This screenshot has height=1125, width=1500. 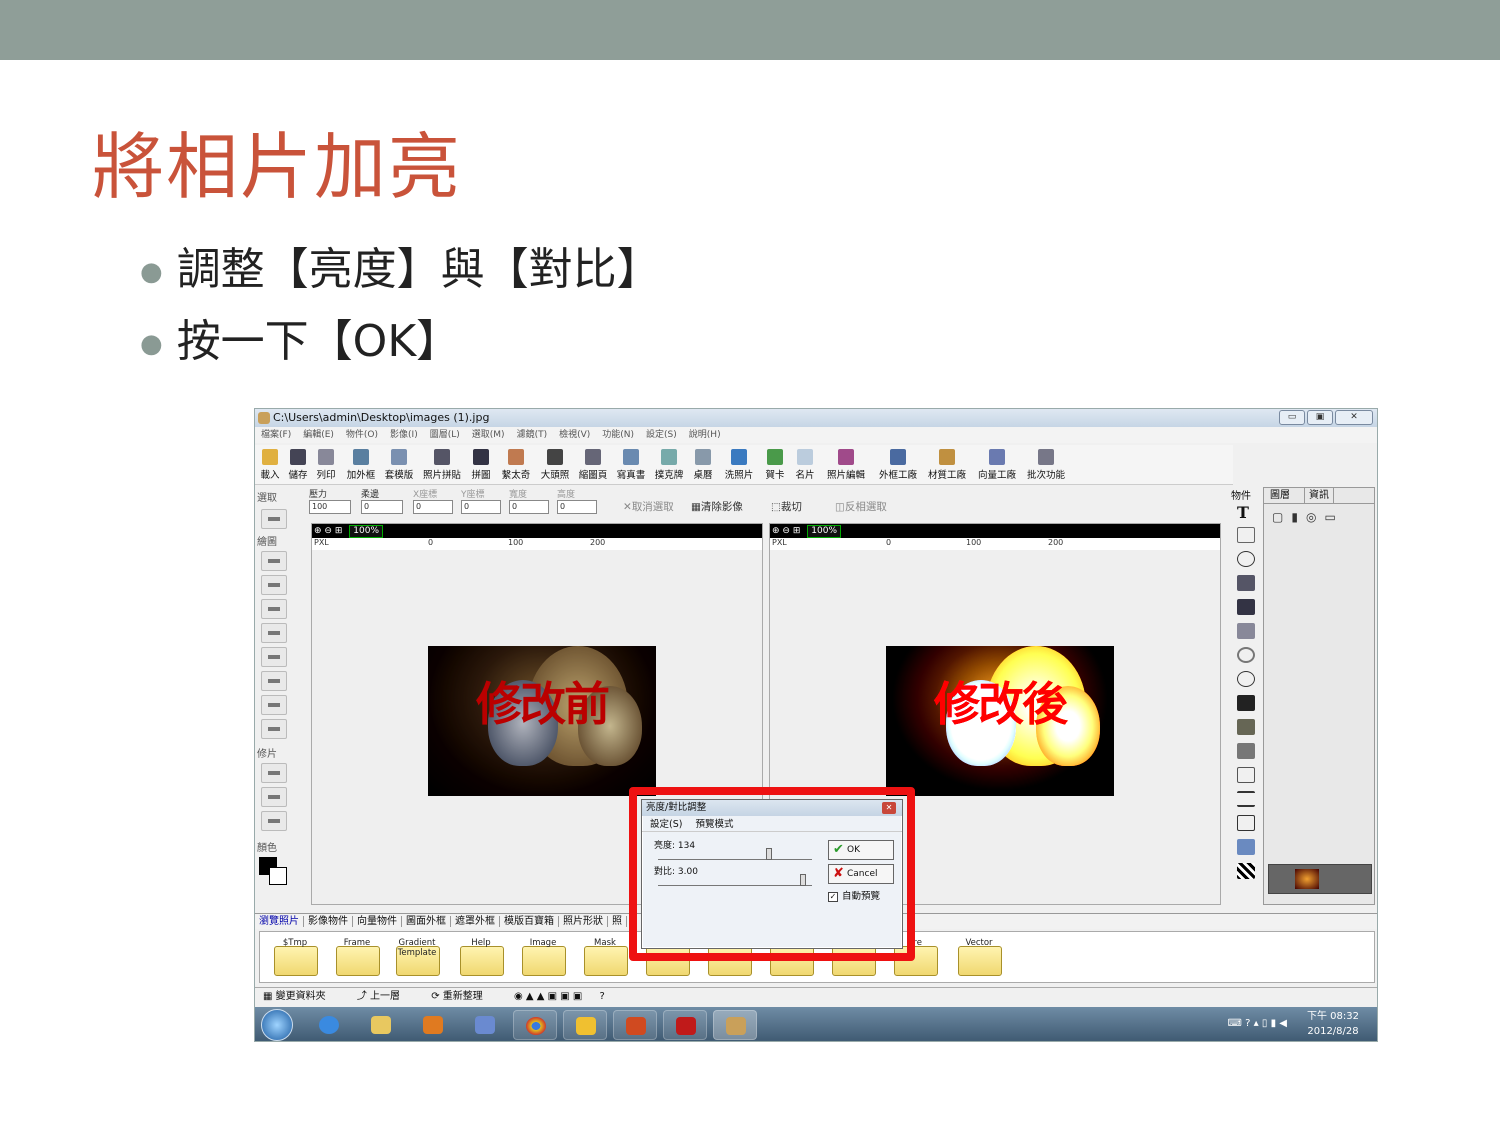 I want to click on feather-input: 0, so click(x=382, y=507).